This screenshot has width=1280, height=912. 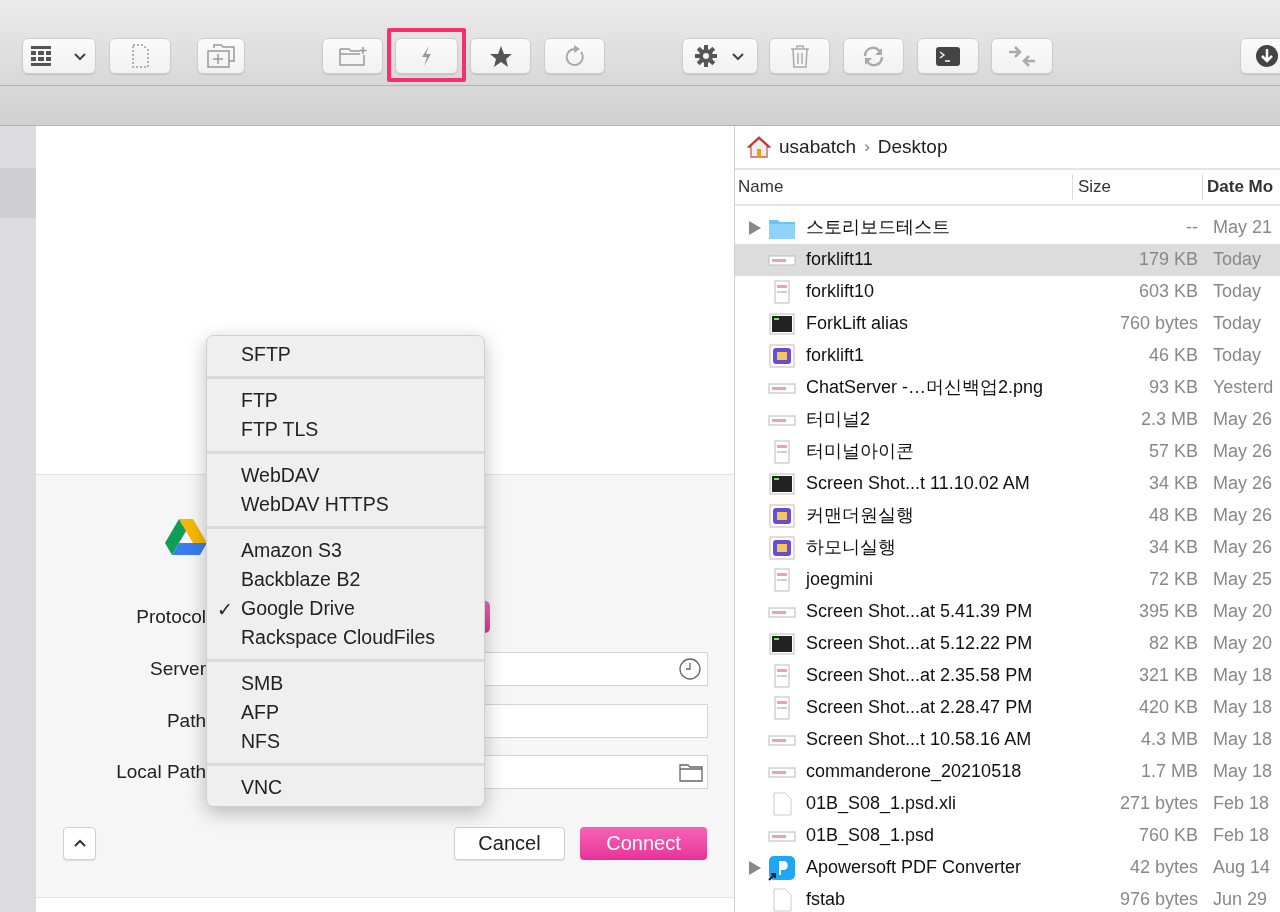 I want to click on file-date: Feb 18, so click(x=1241, y=836).